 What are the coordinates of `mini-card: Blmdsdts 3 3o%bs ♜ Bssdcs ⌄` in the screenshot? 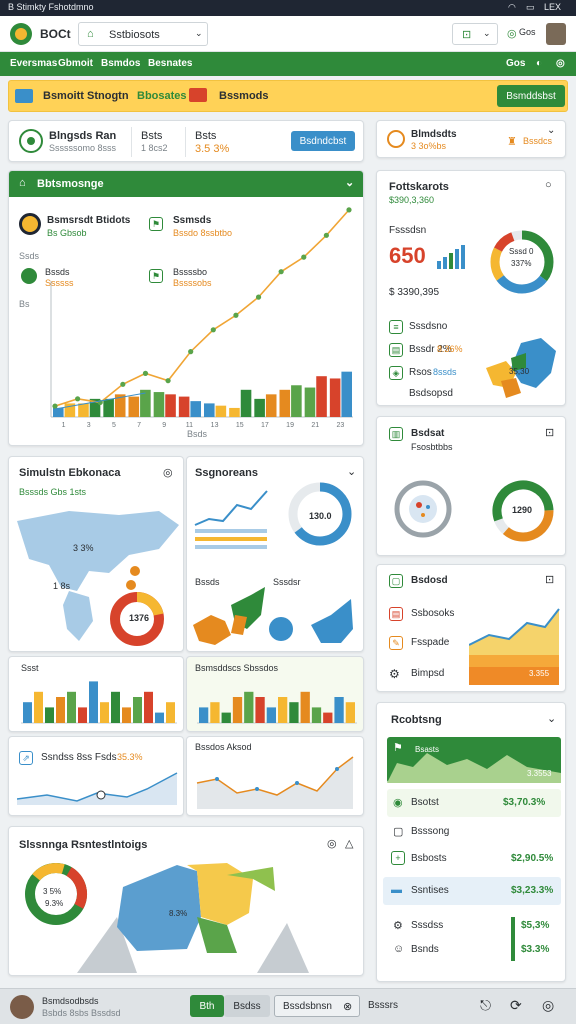 It's located at (471, 139).